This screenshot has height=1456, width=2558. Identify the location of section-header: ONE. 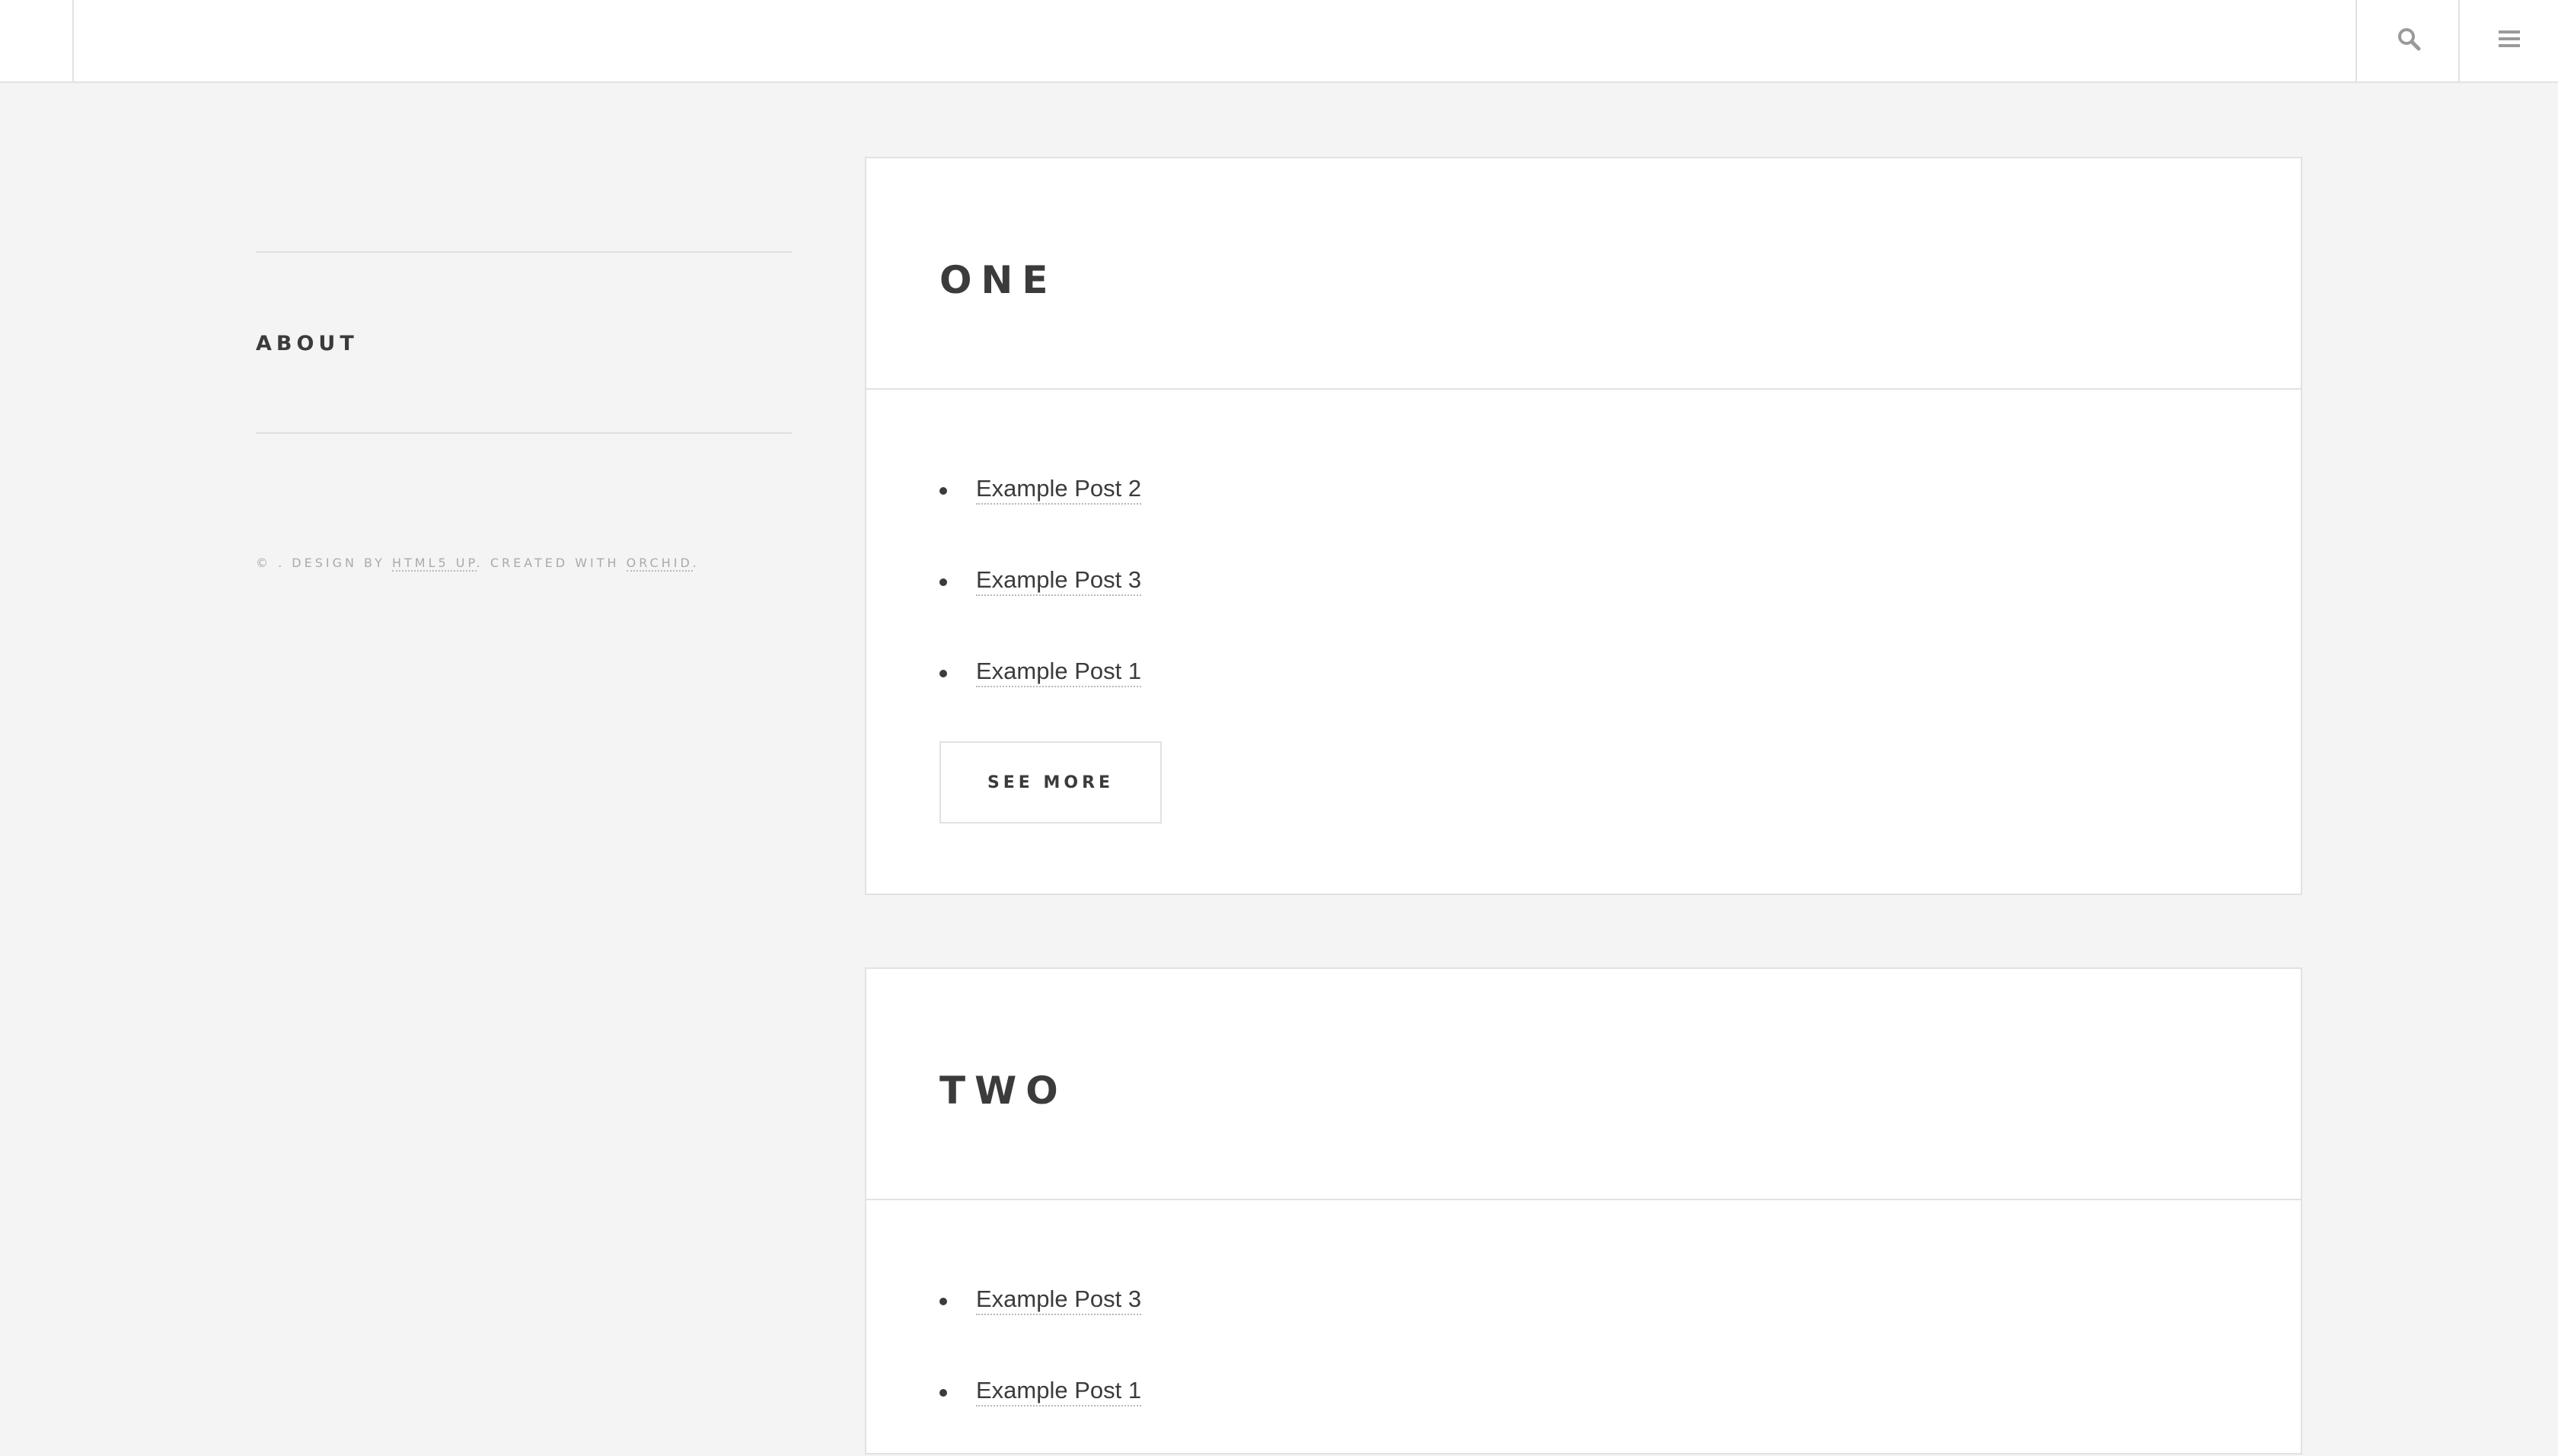
(1583, 274).